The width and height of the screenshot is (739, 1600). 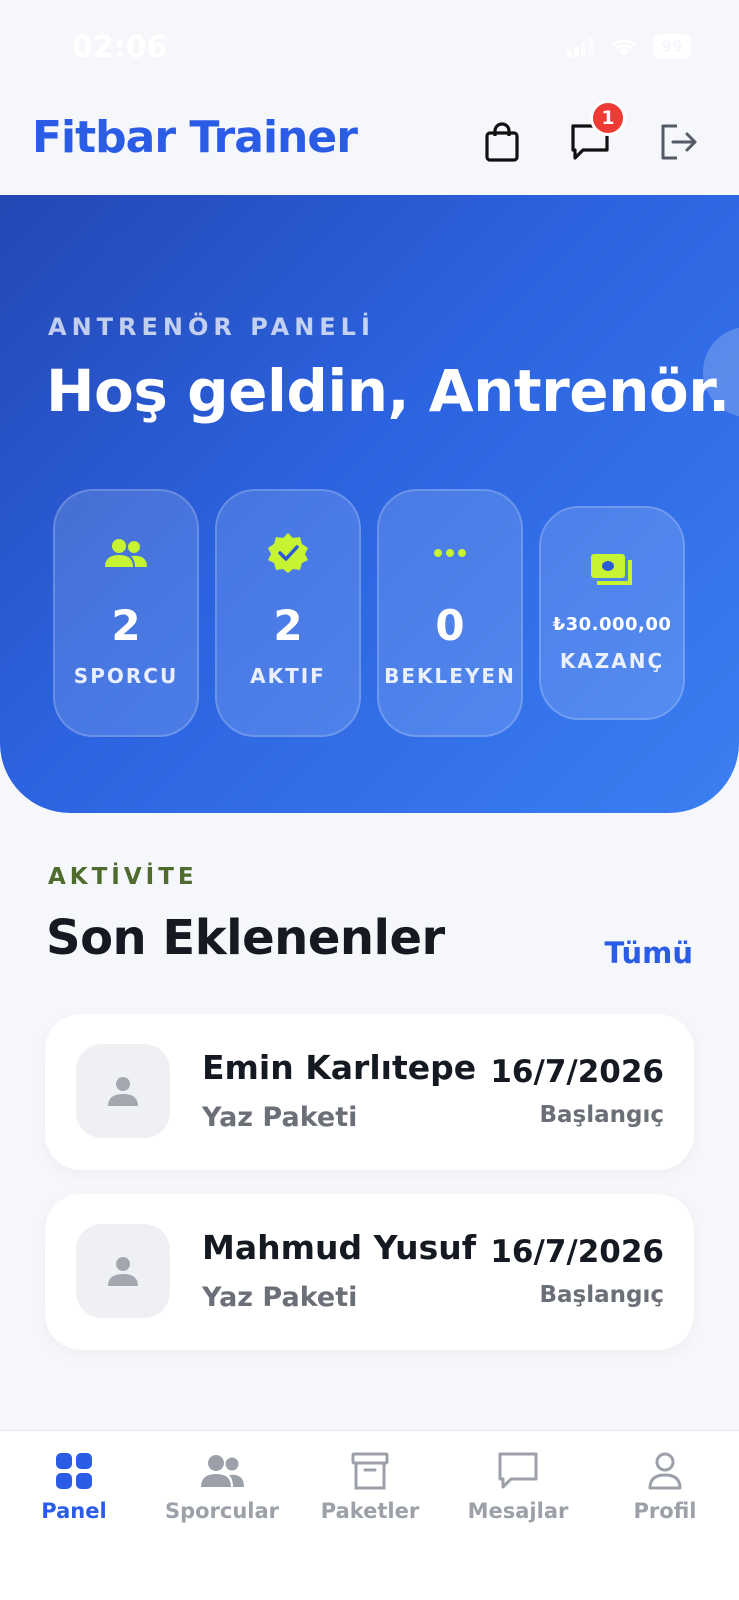 I want to click on shop-button, so click(x=502, y=142).